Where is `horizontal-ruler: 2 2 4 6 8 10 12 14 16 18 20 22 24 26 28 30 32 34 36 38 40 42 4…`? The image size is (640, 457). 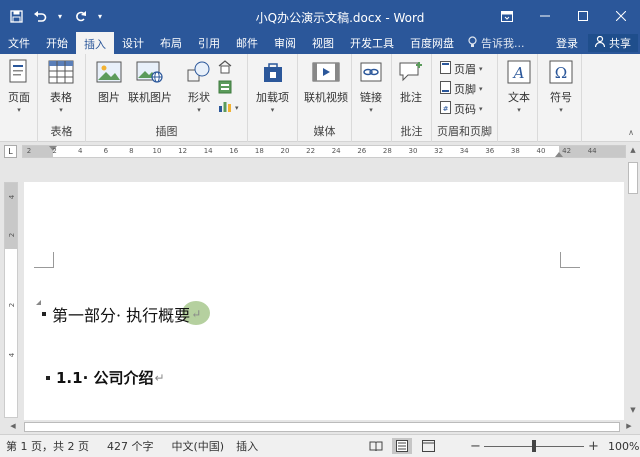
horizontal-ruler: 2 2 4 6 8 10 12 14 16 18 20 22 24 26 28 30 32 34 36 38 40 42 4… is located at coordinates (324, 151).